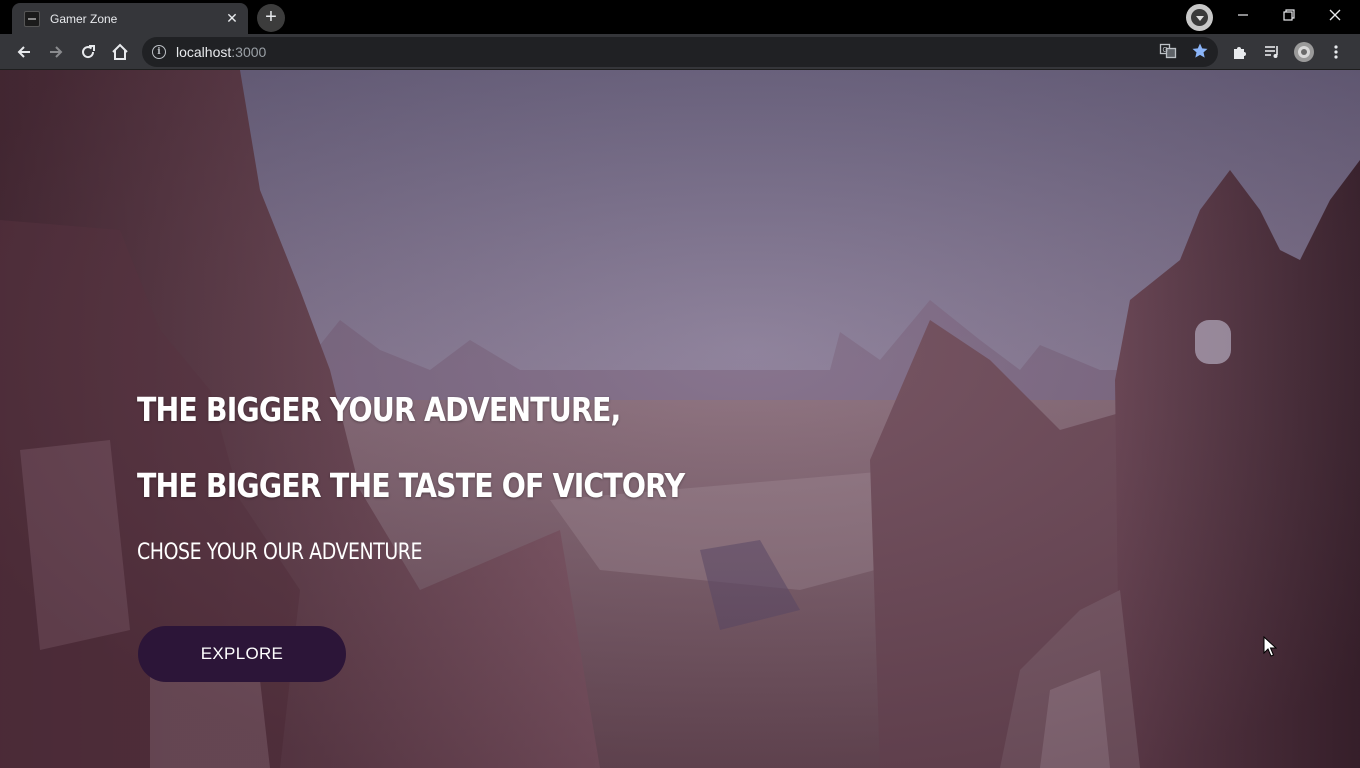 This screenshot has height=768, width=1360. Describe the element at coordinates (280, 552) in the screenshot. I see `hero-subheading: CHOSE YOUR OUR ADVENTURE` at that location.